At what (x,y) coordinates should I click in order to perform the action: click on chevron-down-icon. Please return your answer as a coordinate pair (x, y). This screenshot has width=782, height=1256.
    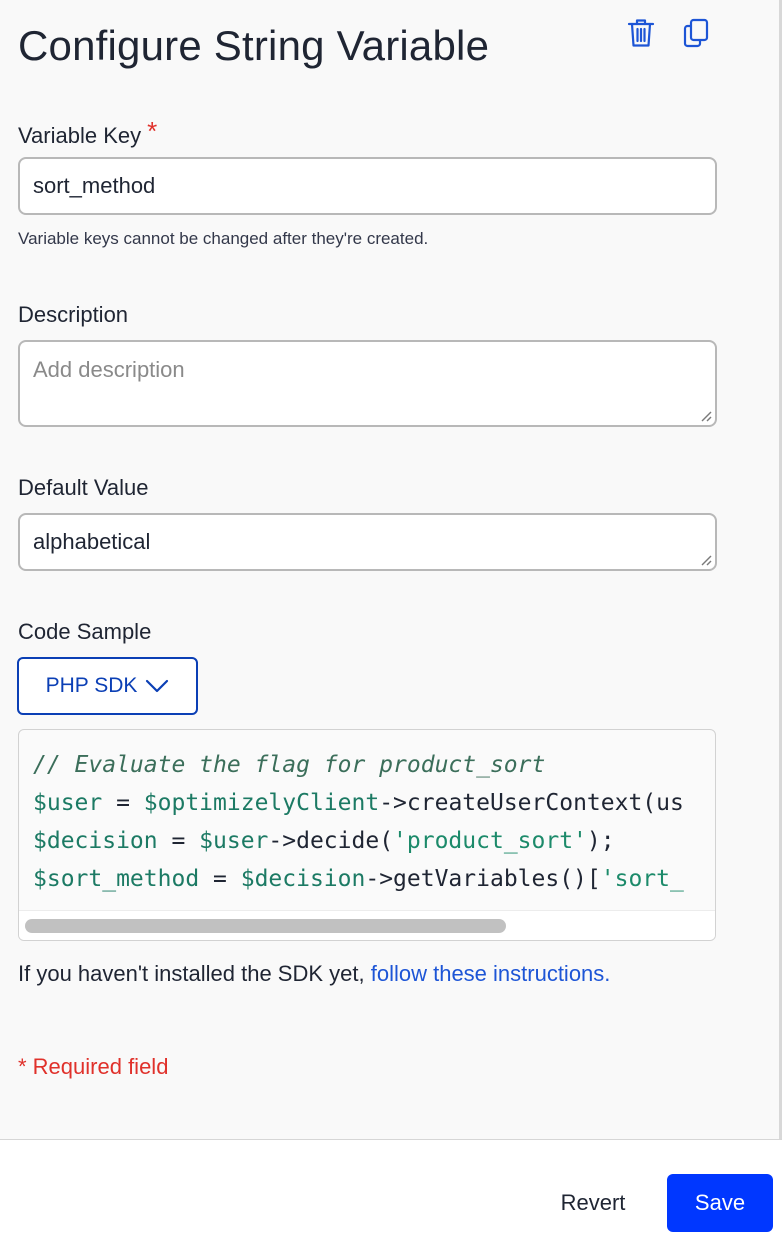
    Looking at the image, I should click on (157, 686).